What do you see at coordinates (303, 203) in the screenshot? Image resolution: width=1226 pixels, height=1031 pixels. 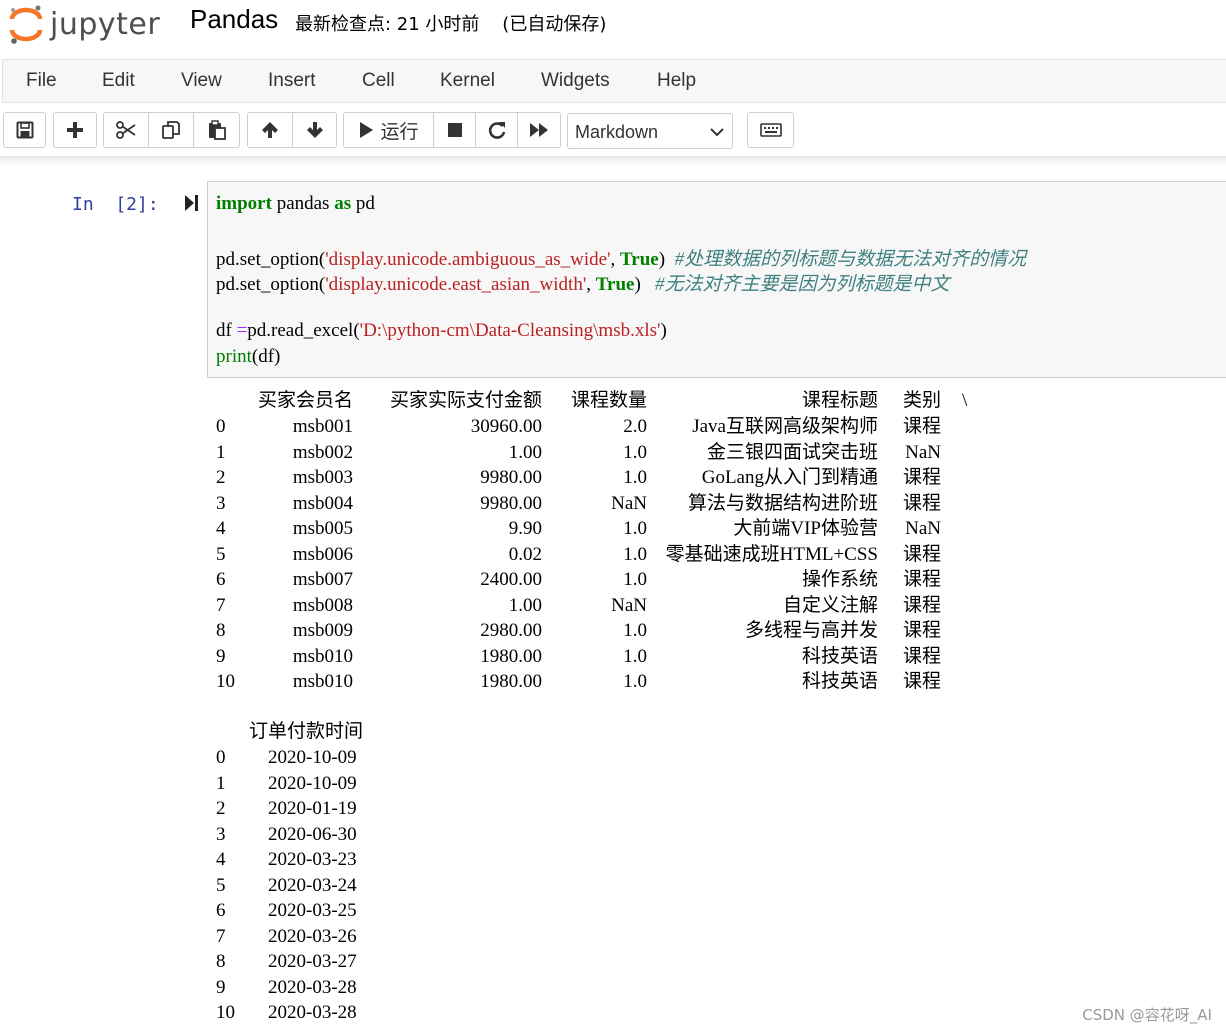 I see `code-token: pandas` at bounding box center [303, 203].